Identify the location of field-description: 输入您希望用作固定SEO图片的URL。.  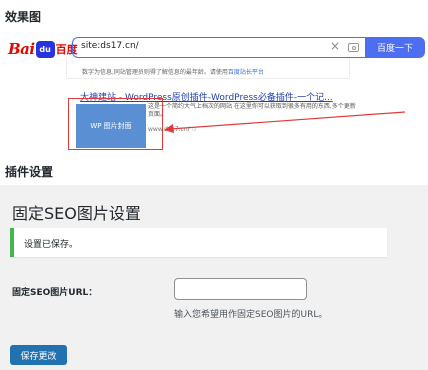
(251, 315).